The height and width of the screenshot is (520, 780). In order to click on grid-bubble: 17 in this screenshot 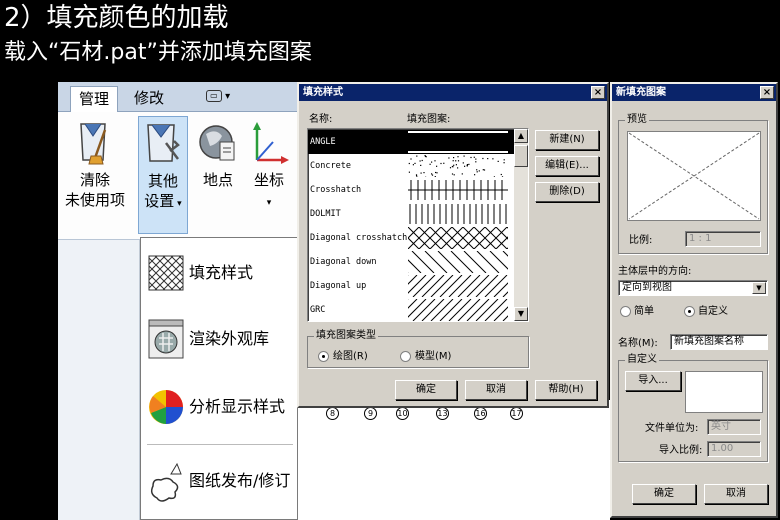, I will do `click(516, 413)`.